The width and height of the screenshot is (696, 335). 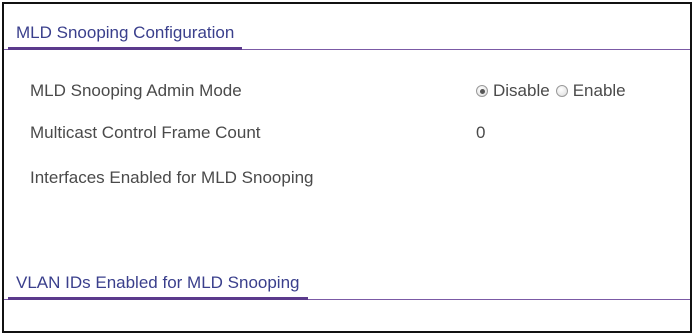 What do you see at coordinates (172, 177) in the screenshot?
I see `interfaces-label: Interfaces Enabled for MLD Snooping` at bounding box center [172, 177].